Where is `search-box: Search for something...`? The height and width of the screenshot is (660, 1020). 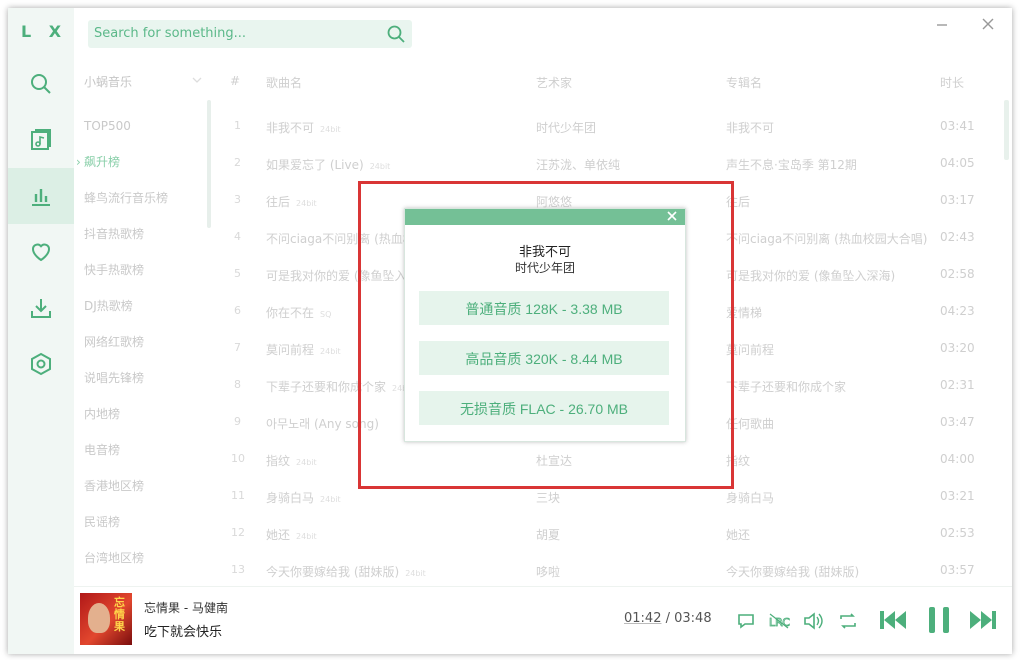 search-box: Search for something... is located at coordinates (250, 34).